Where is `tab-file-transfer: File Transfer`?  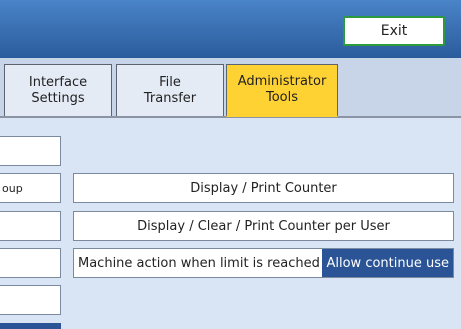
tab-file-transfer: File Transfer is located at coordinates (170, 90).